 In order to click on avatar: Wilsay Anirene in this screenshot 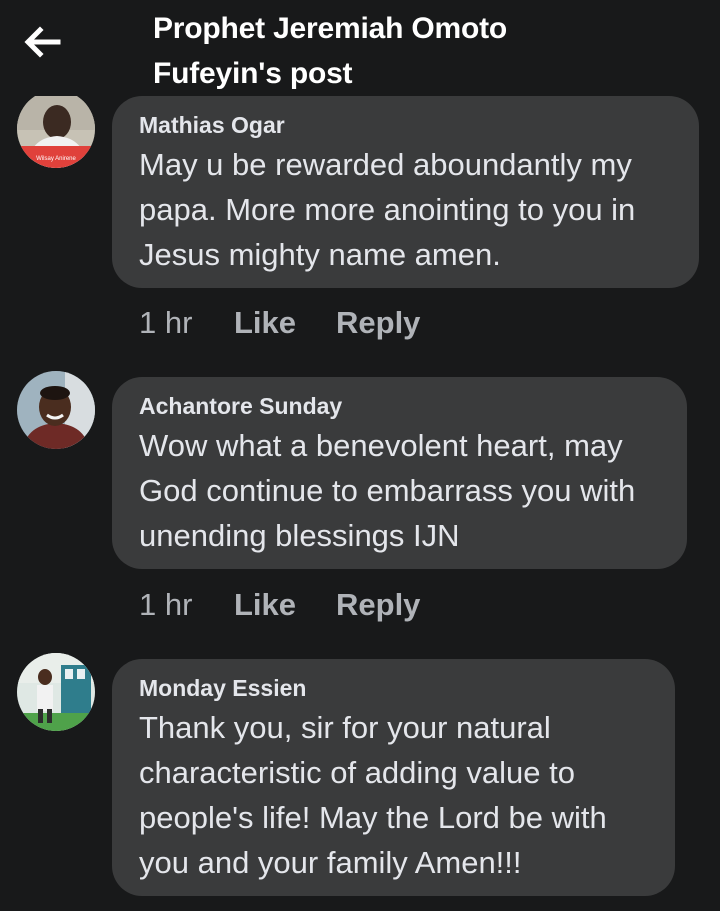, I will do `click(56, 129)`.